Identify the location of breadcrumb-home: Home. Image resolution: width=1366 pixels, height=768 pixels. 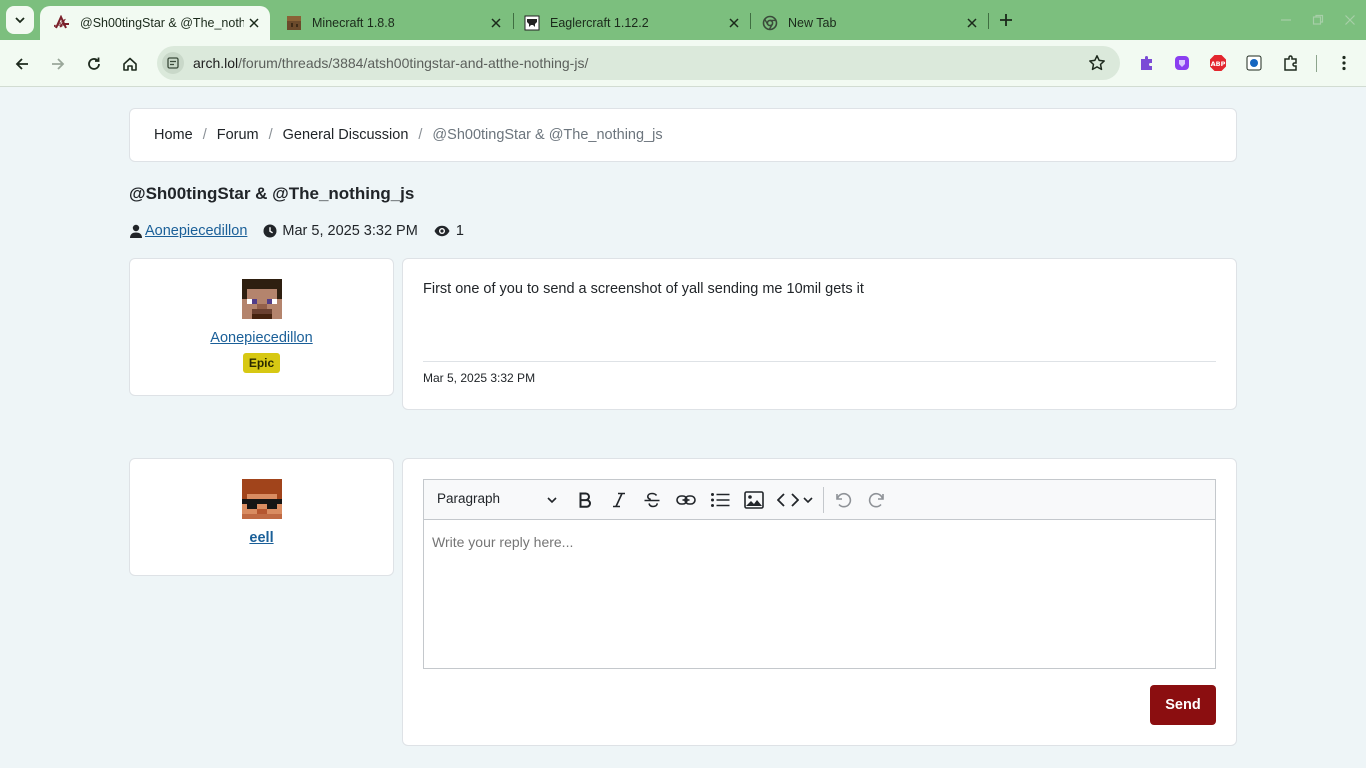
(173, 135).